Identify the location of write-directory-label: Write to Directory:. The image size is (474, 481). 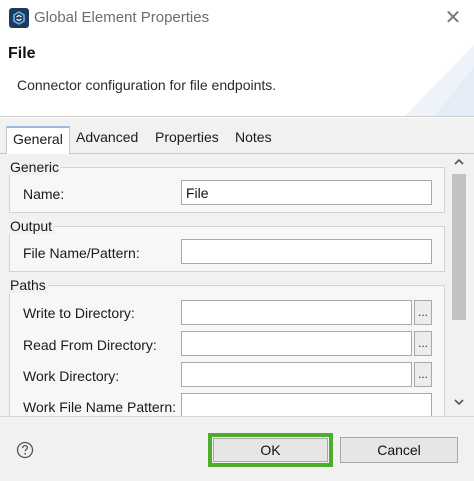
(79, 313).